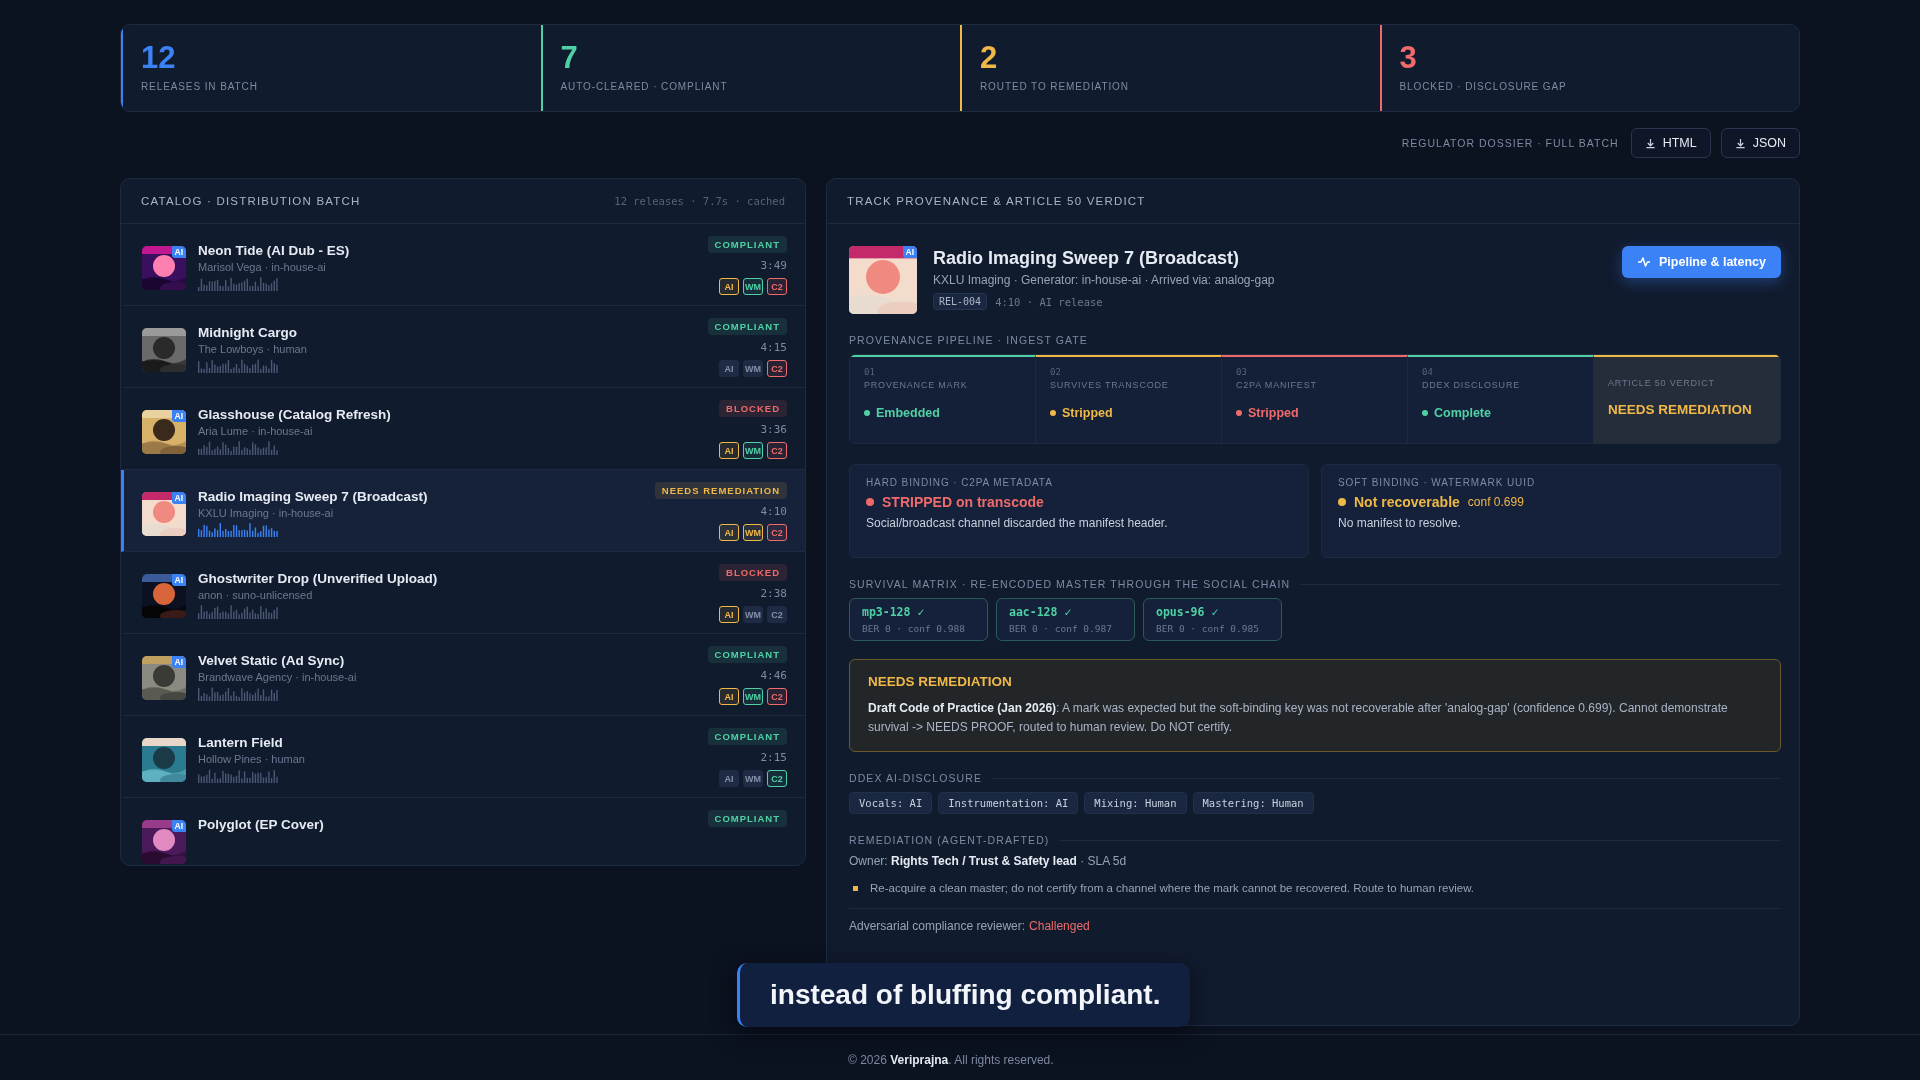 This screenshot has width=1920, height=1080. Describe the element at coordinates (855, 888) in the screenshot. I see `bullet-icon` at that location.